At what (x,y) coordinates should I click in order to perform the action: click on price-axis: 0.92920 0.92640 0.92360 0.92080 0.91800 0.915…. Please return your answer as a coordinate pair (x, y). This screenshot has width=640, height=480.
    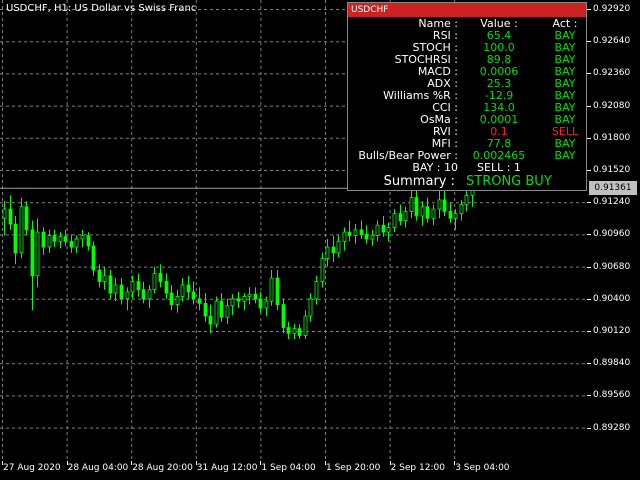
    Looking at the image, I should click on (613, 230).